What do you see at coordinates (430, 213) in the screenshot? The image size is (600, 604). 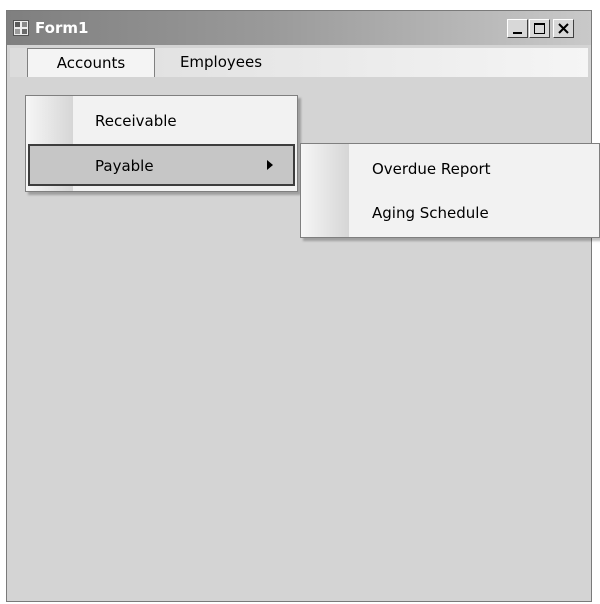 I see `menu-item-aging-schedule-label: Aging Schedule` at bounding box center [430, 213].